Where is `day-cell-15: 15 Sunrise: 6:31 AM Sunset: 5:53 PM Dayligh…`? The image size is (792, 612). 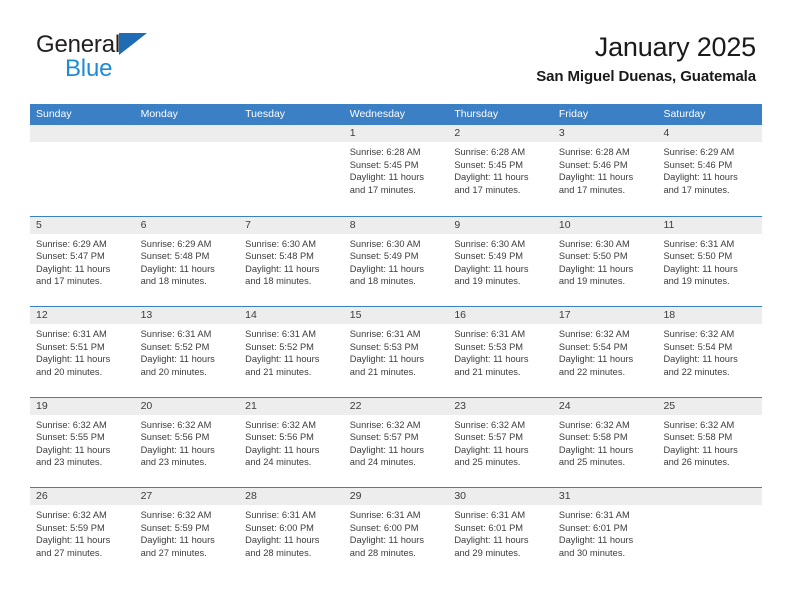
day-cell-15: 15 Sunrise: 6:31 AM Sunset: 5:53 PM Dayligh… is located at coordinates (396, 352).